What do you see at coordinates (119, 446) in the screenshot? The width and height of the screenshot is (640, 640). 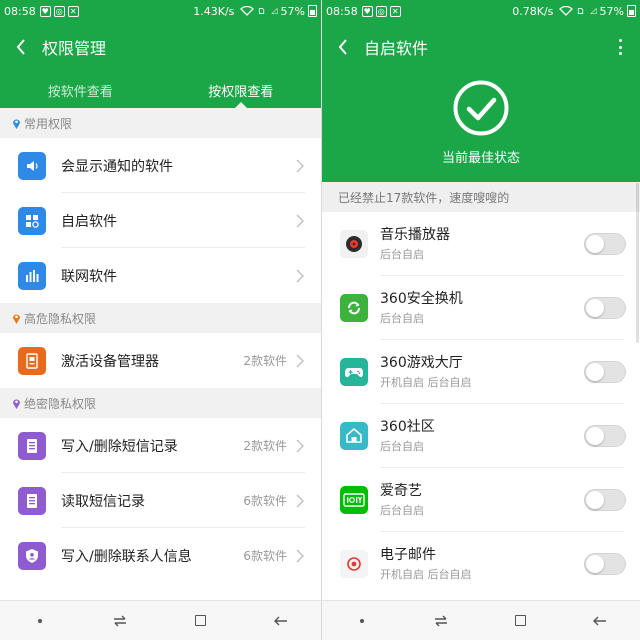 I see `permission-label: 写入/删除短信记录` at bounding box center [119, 446].